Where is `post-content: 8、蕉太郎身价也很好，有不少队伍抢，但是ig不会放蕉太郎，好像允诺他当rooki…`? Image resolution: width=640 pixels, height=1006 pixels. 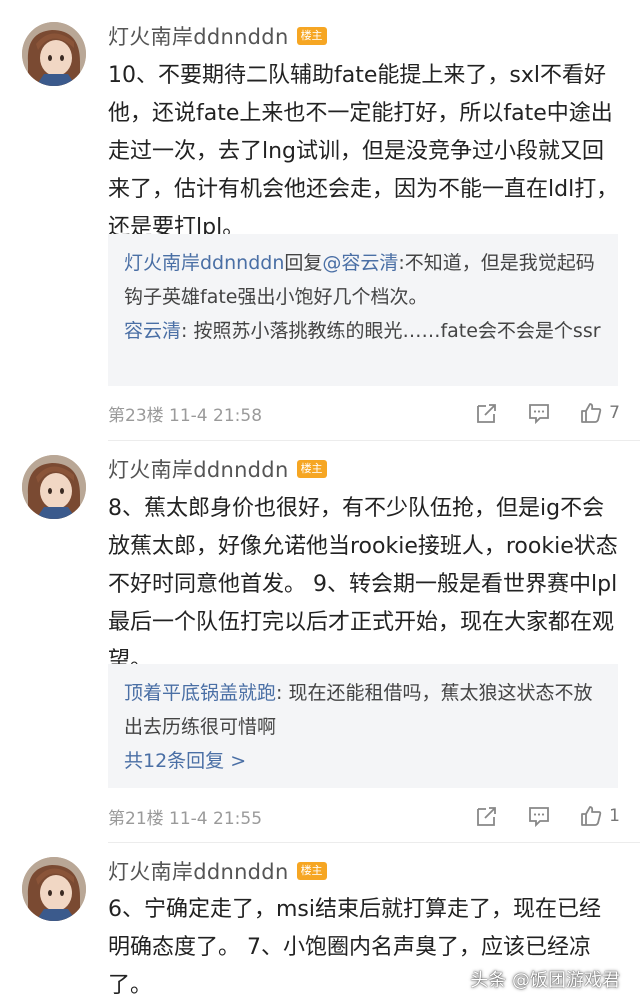
post-content: 8、蕉太郎身价也很好，有不少队伍抢，但是ig不会放蕉太郎，好像允诺他当rooki… is located at coordinates (363, 584).